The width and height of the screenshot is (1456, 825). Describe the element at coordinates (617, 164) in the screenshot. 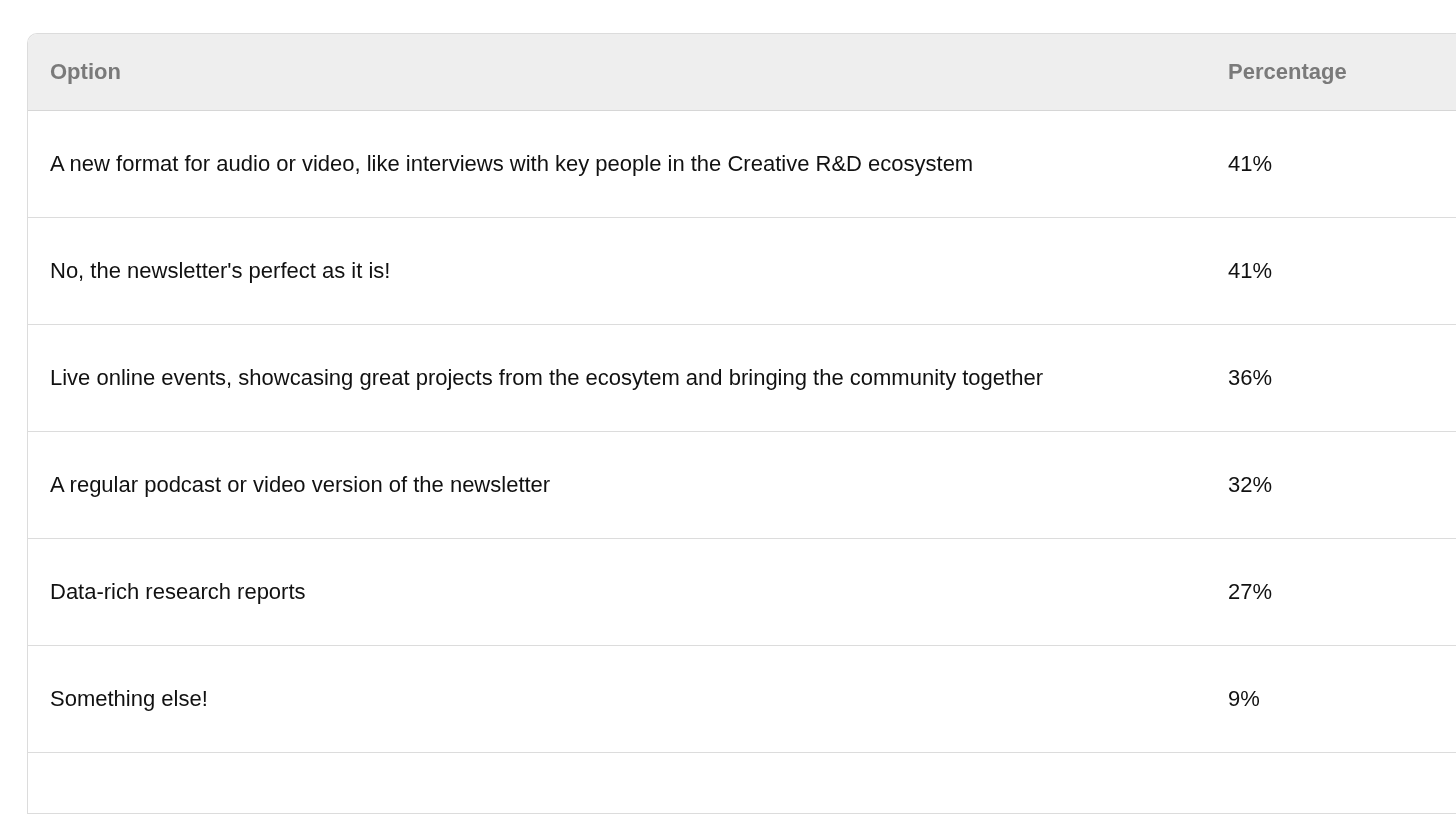

I see `option-cell: A new format for audio or video, like interviews with key people in the Creative R&D ecosystem` at that location.